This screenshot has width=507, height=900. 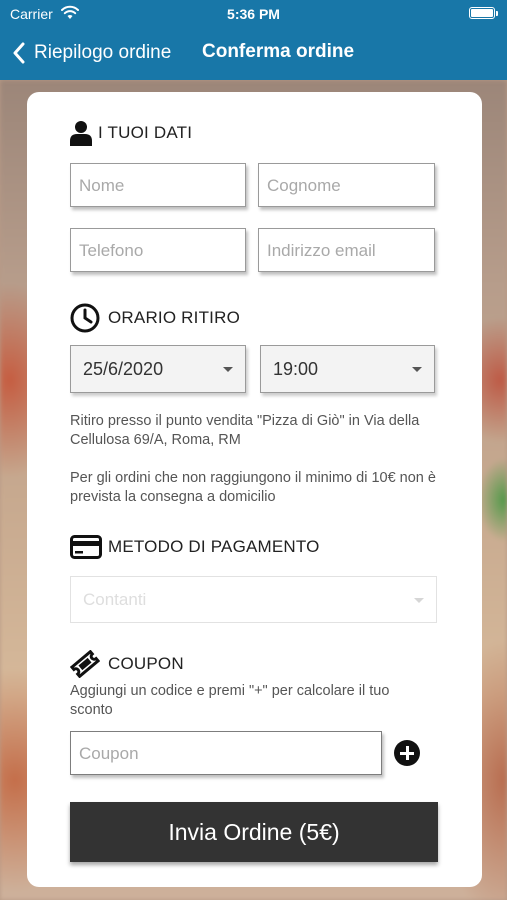 I want to click on status-time: 5:36 PM, so click(x=253, y=14).